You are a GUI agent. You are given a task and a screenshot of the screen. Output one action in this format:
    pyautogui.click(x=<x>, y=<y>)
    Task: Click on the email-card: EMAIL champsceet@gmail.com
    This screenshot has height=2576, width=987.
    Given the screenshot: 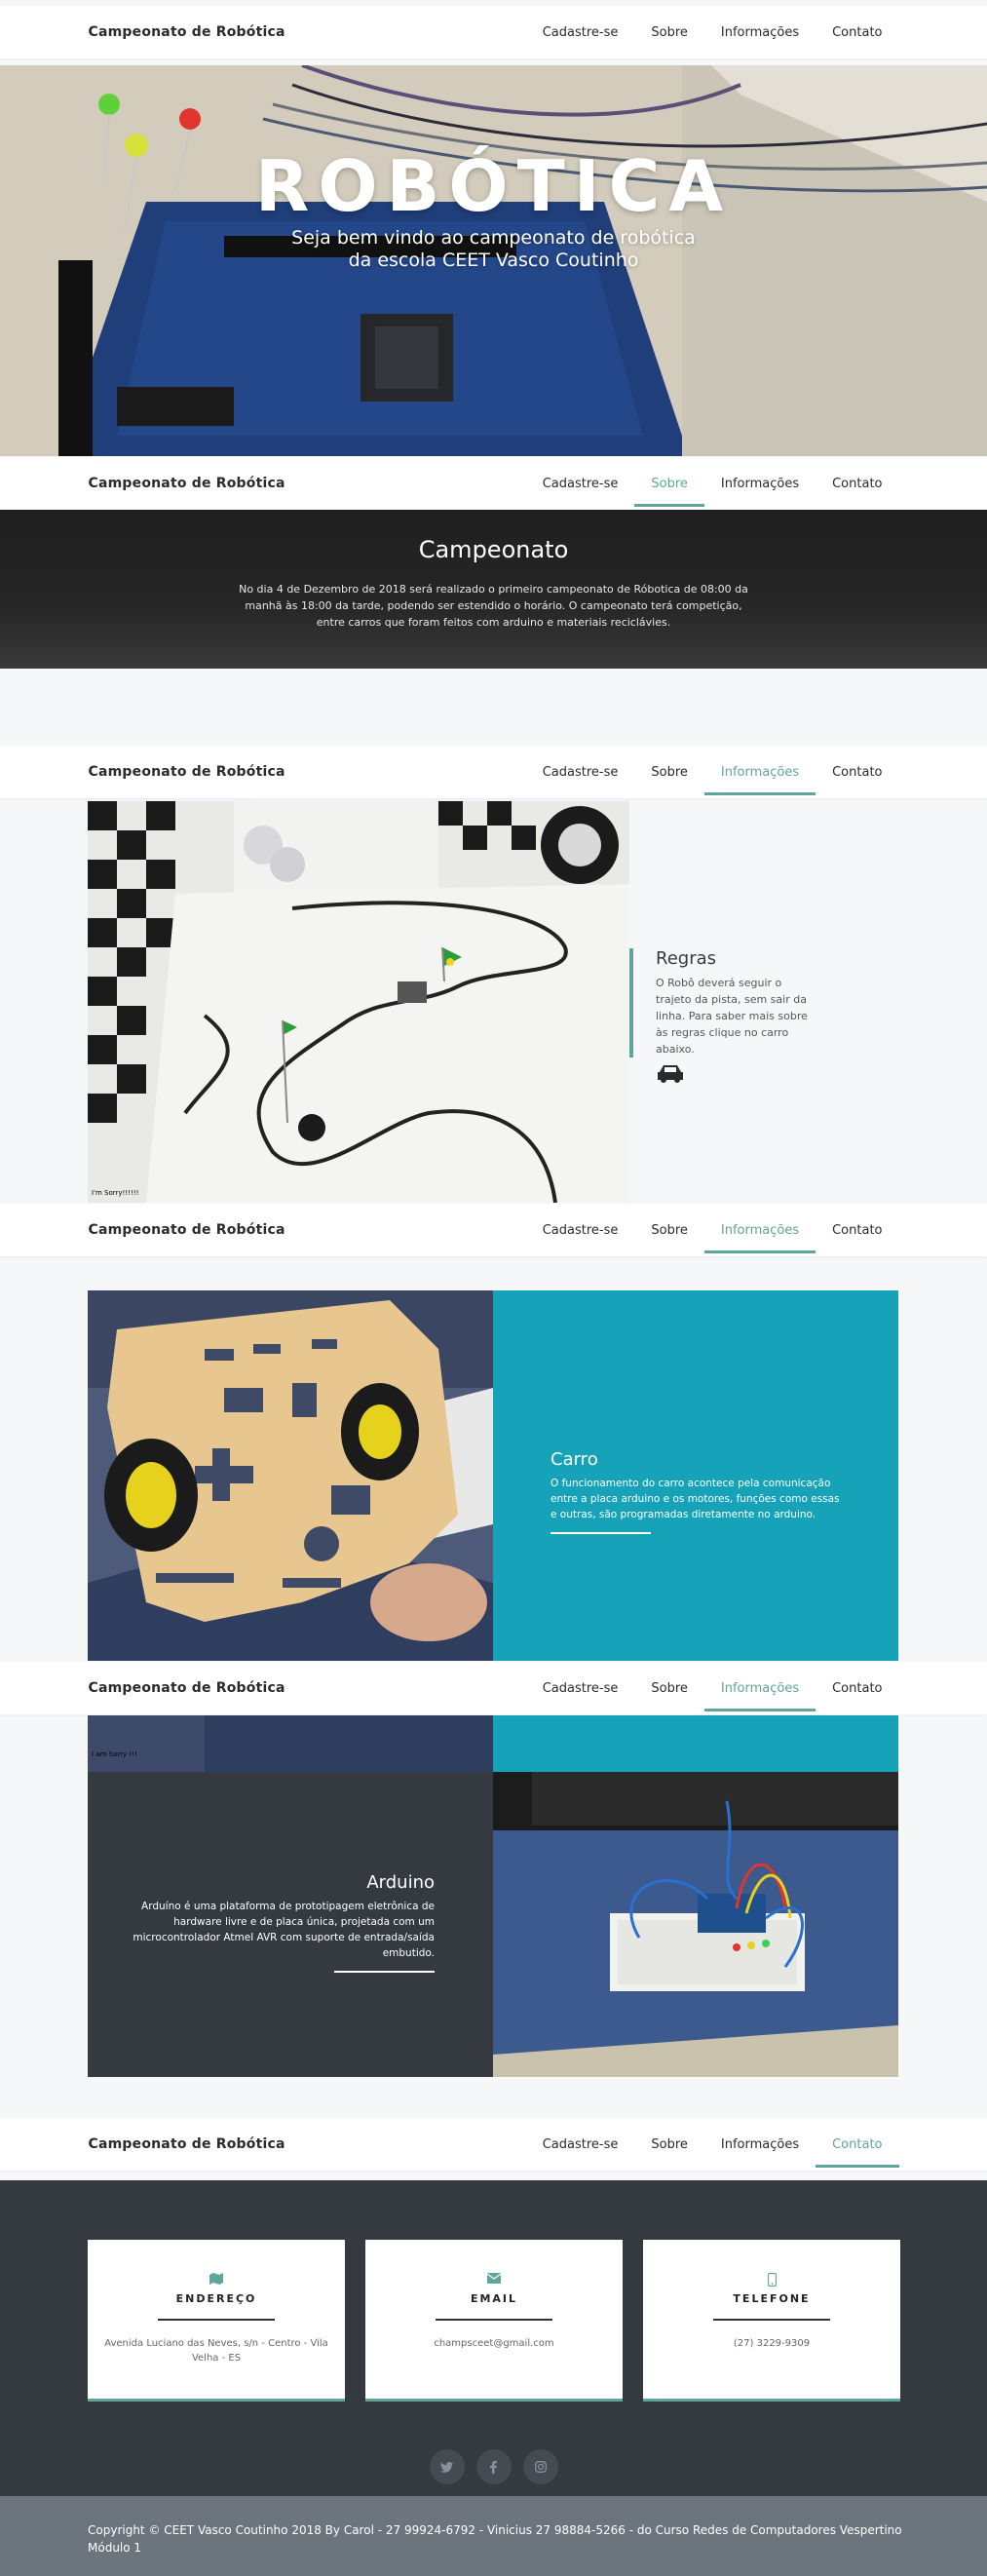 What is the action you would take?
    pyautogui.click(x=494, y=2321)
    